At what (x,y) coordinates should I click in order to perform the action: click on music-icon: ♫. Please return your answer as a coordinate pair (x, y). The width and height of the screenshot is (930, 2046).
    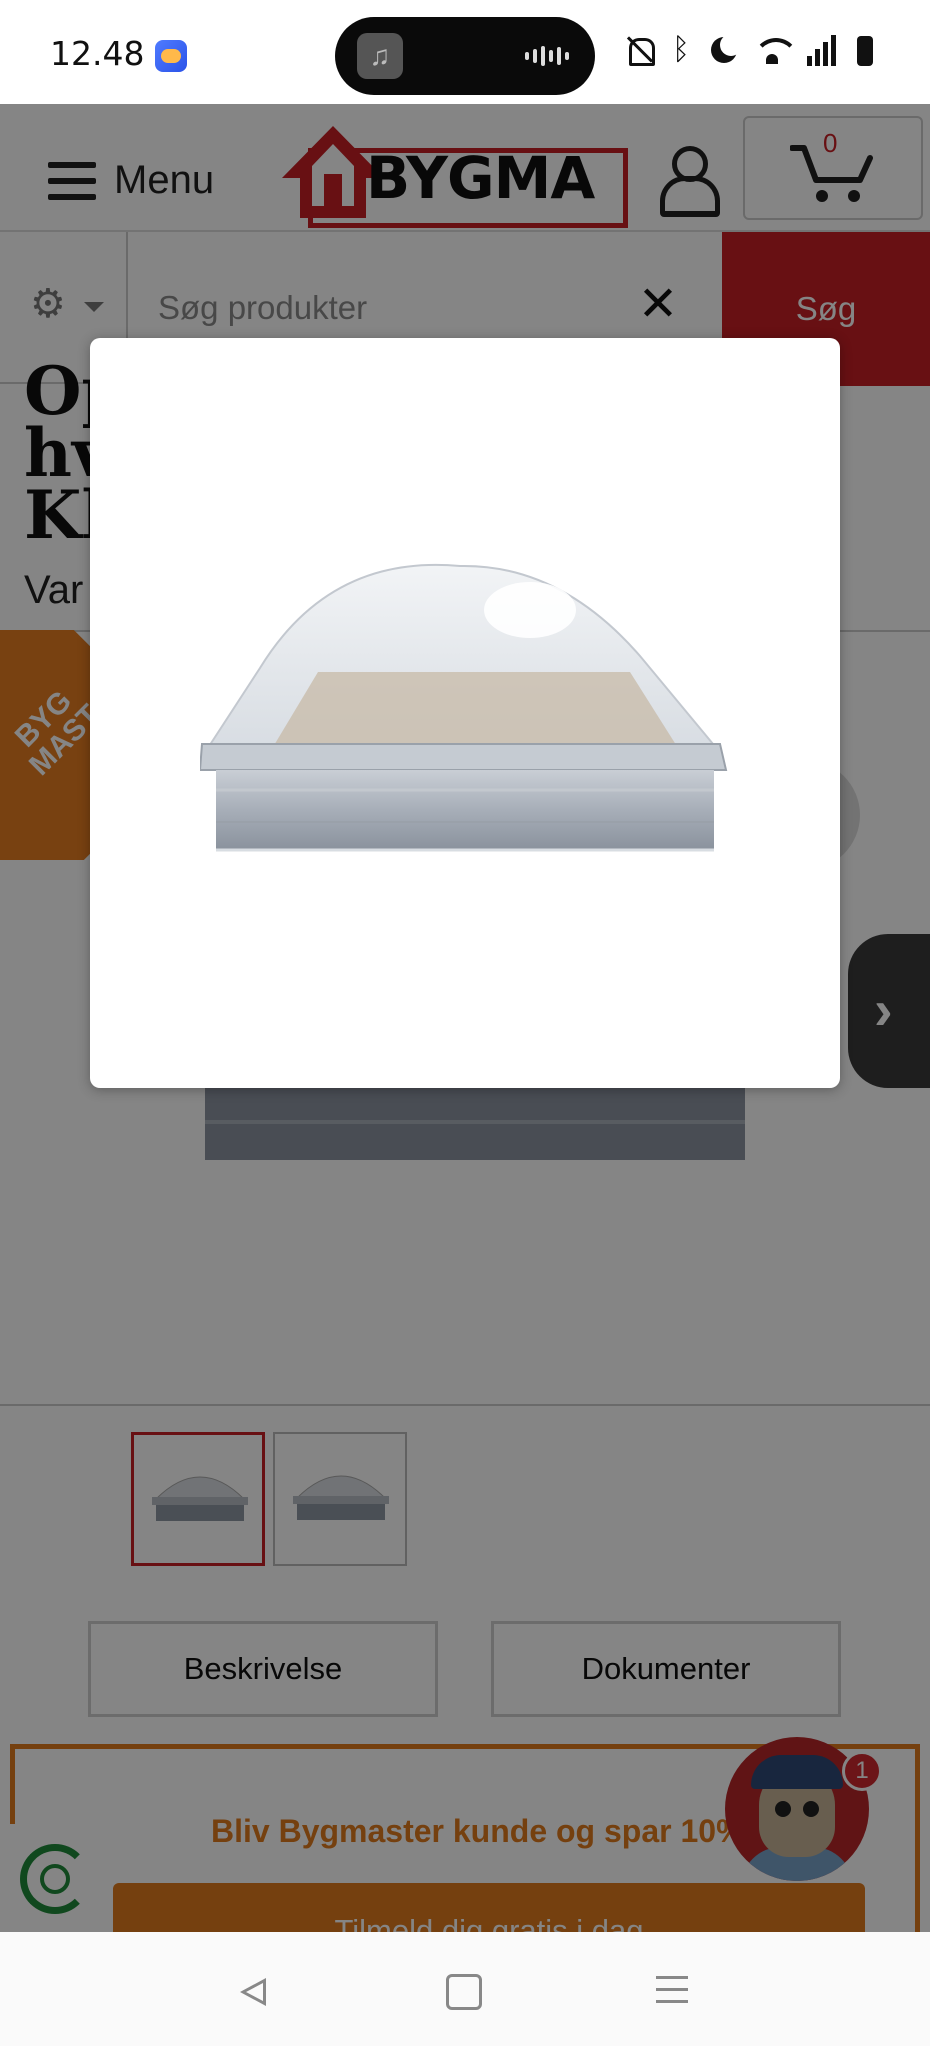
    Looking at the image, I should click on (380, 56).